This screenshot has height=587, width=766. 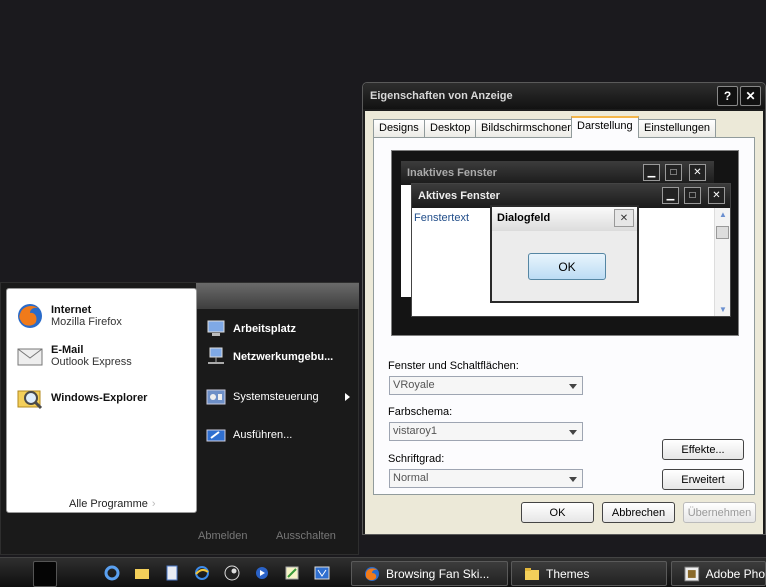 I want to click on run-icon, so click(x=216, y=435).